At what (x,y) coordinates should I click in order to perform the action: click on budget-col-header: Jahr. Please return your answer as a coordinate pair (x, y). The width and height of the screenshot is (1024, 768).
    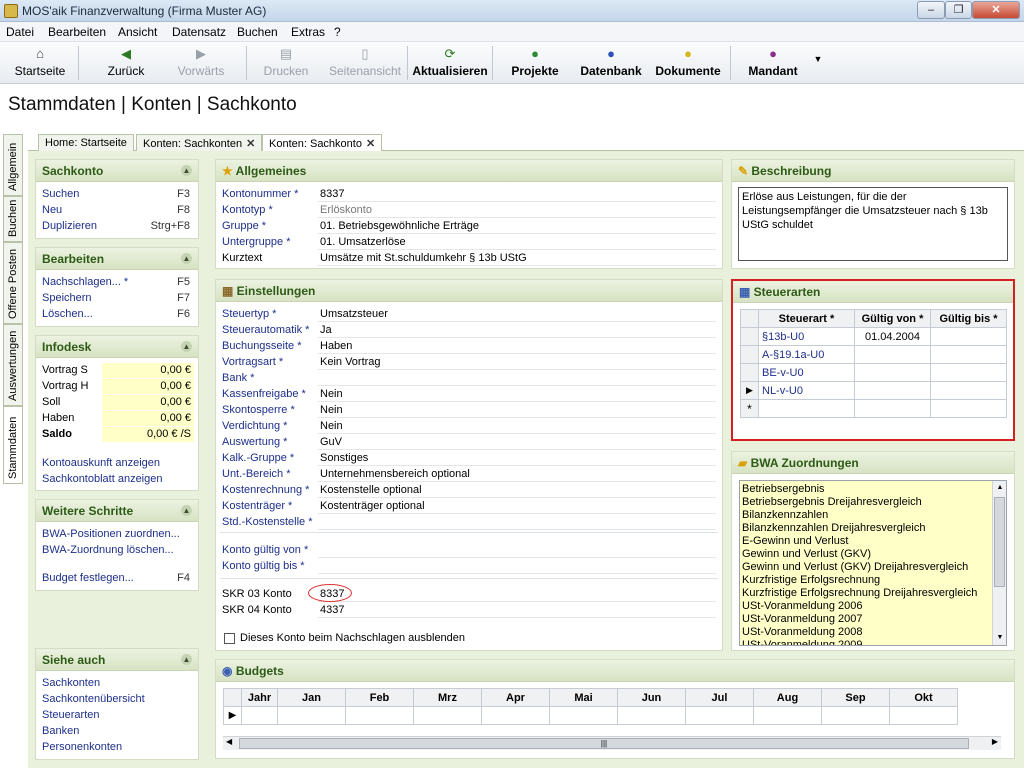
    Looking at the image, I should click on (259, 697).